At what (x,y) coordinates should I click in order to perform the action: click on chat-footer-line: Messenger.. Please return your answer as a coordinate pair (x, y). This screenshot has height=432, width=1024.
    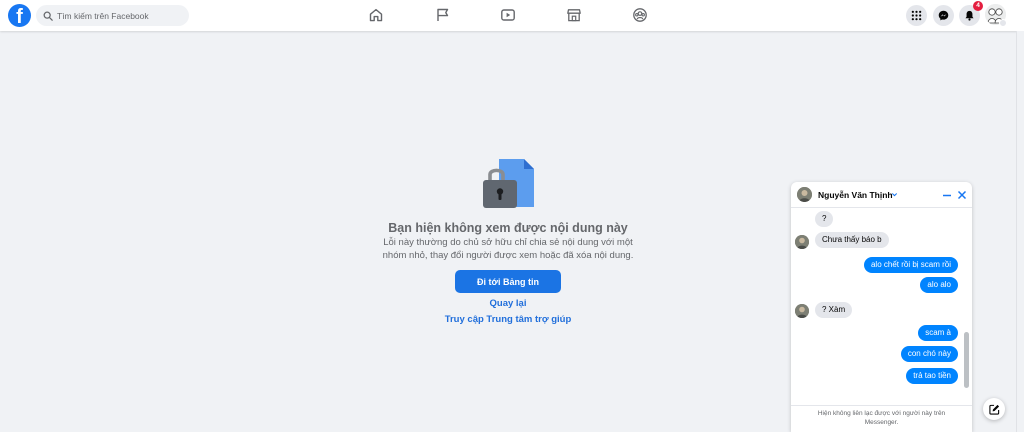
    Looking at the image, I should click on (881, 422).